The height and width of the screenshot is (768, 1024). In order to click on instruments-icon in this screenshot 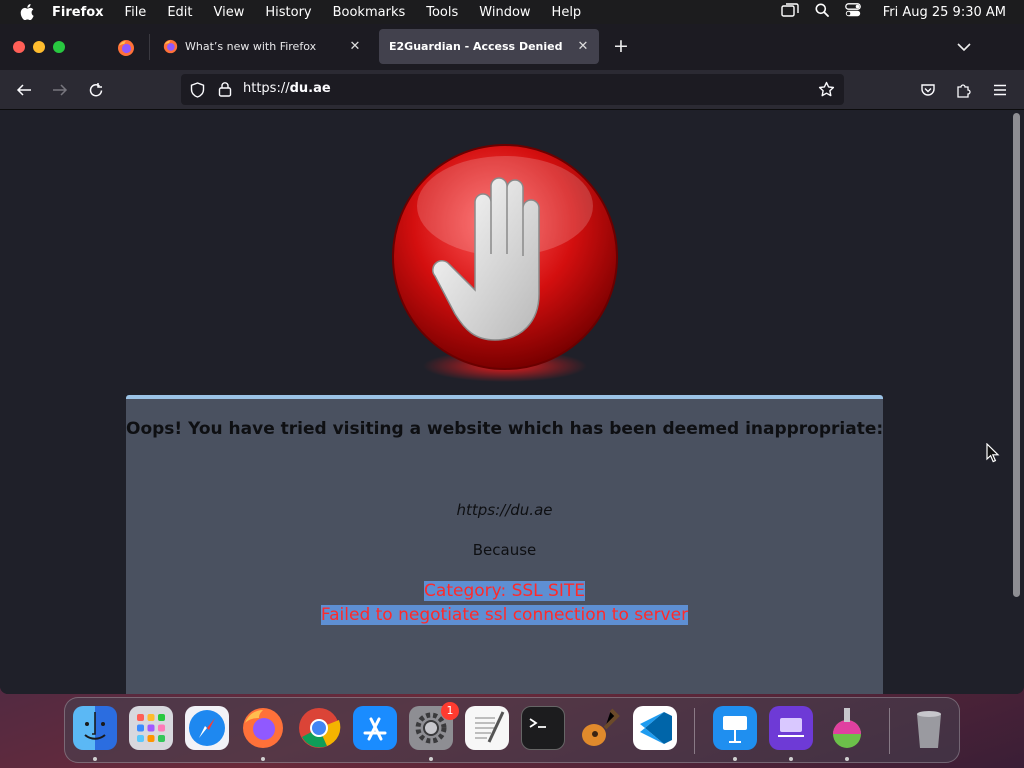, I will do `click(847, 728)`.